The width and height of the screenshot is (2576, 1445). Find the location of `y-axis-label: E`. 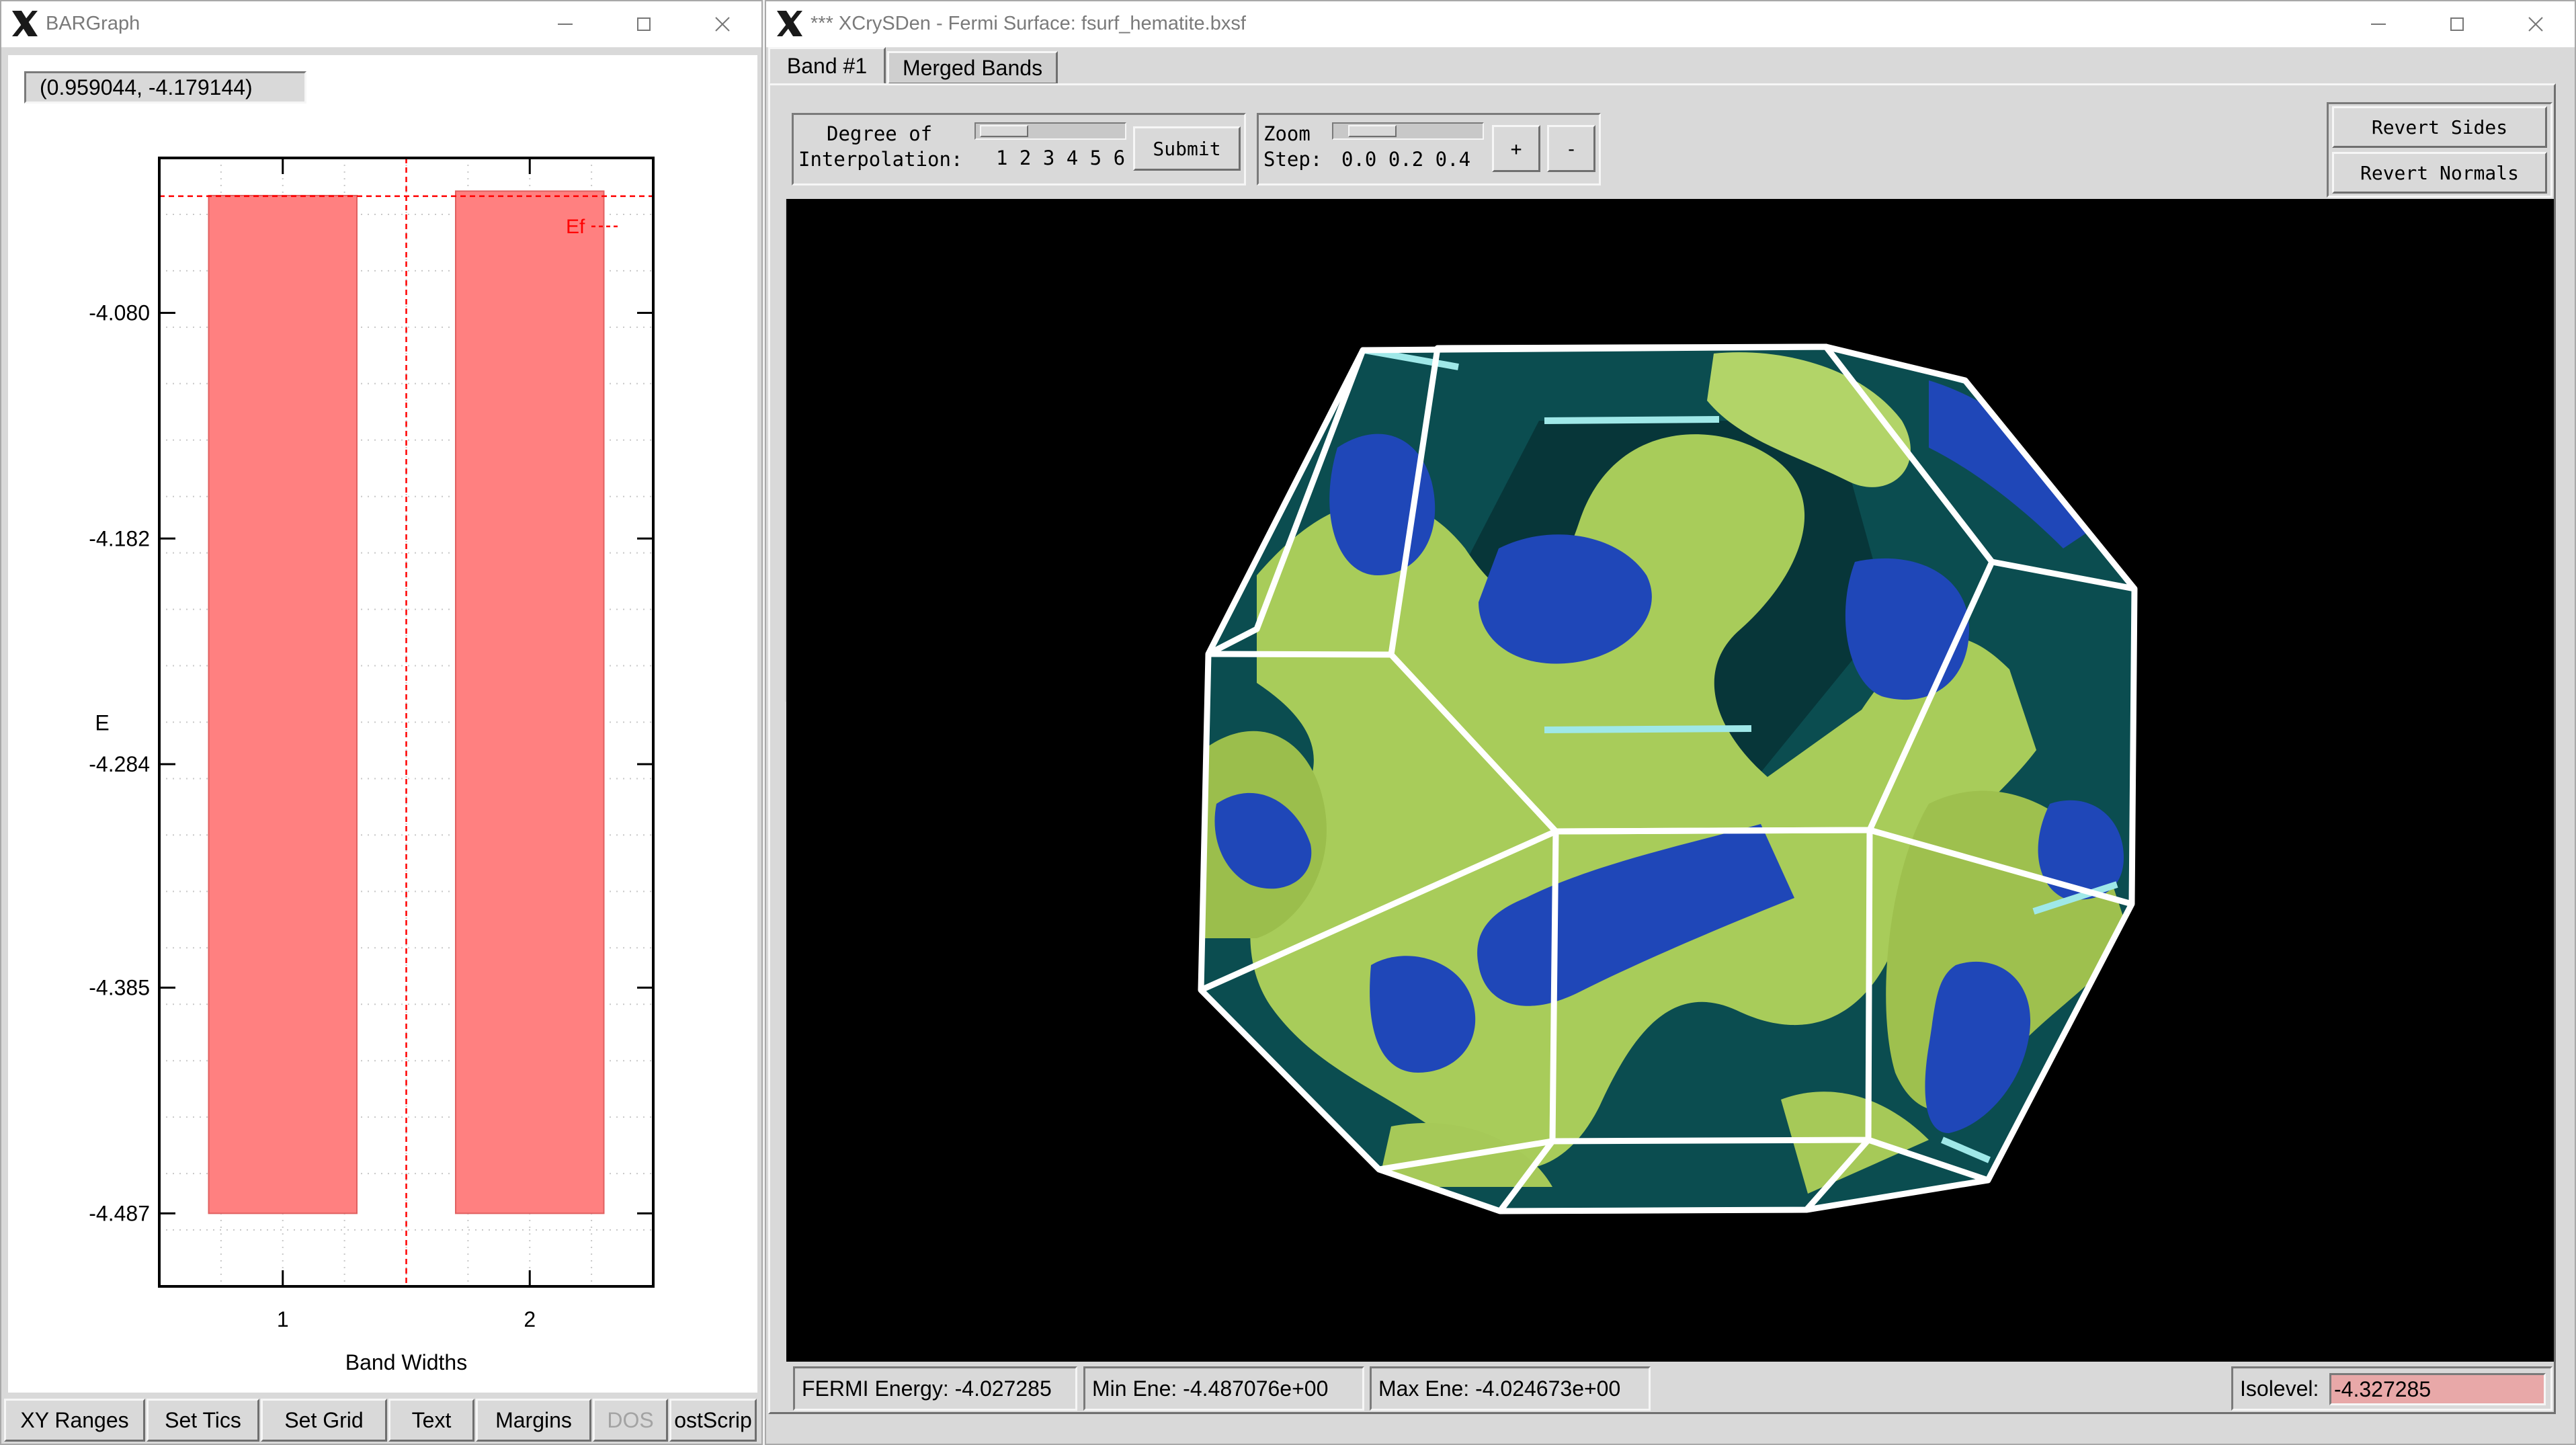

y-axis-label: E is located at coordinates (102, 723).